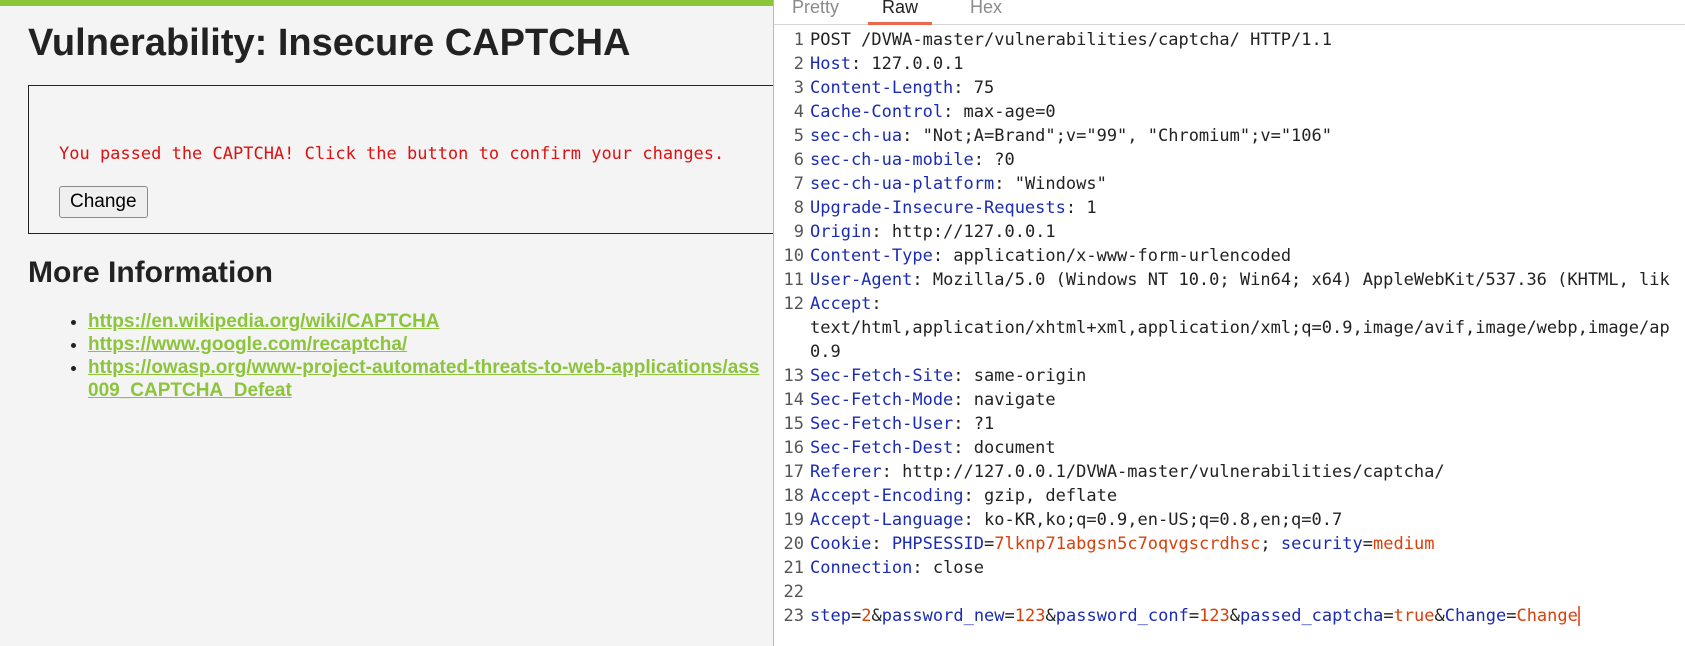 This screenshot has height=646, width=1685. Describe the element at coordinates (1229, 208) in the screenshot. I see `request-line: 8 Upgrade-Insecure-Requests: 1` at that location.